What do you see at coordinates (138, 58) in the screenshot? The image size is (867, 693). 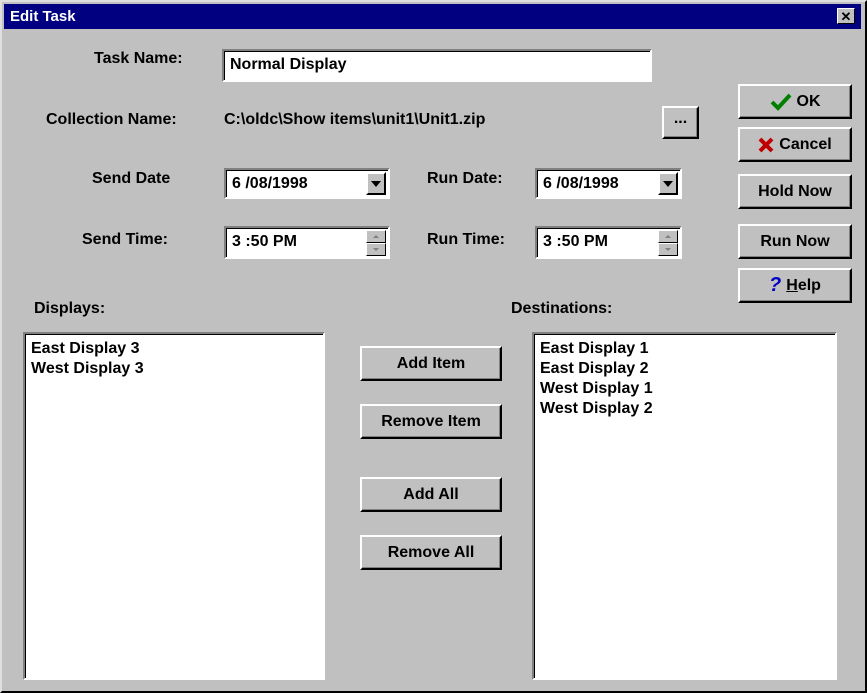 I see `task-name-label: Task Name:` at bounding box center [138, 58].